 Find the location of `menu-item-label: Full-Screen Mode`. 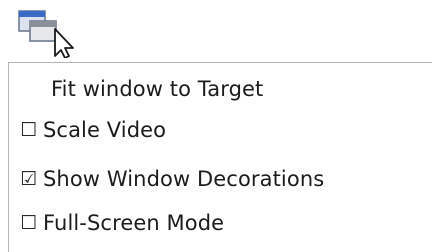

menu-item-label: Full-Screen Mode is located at coordinates (134, 223).